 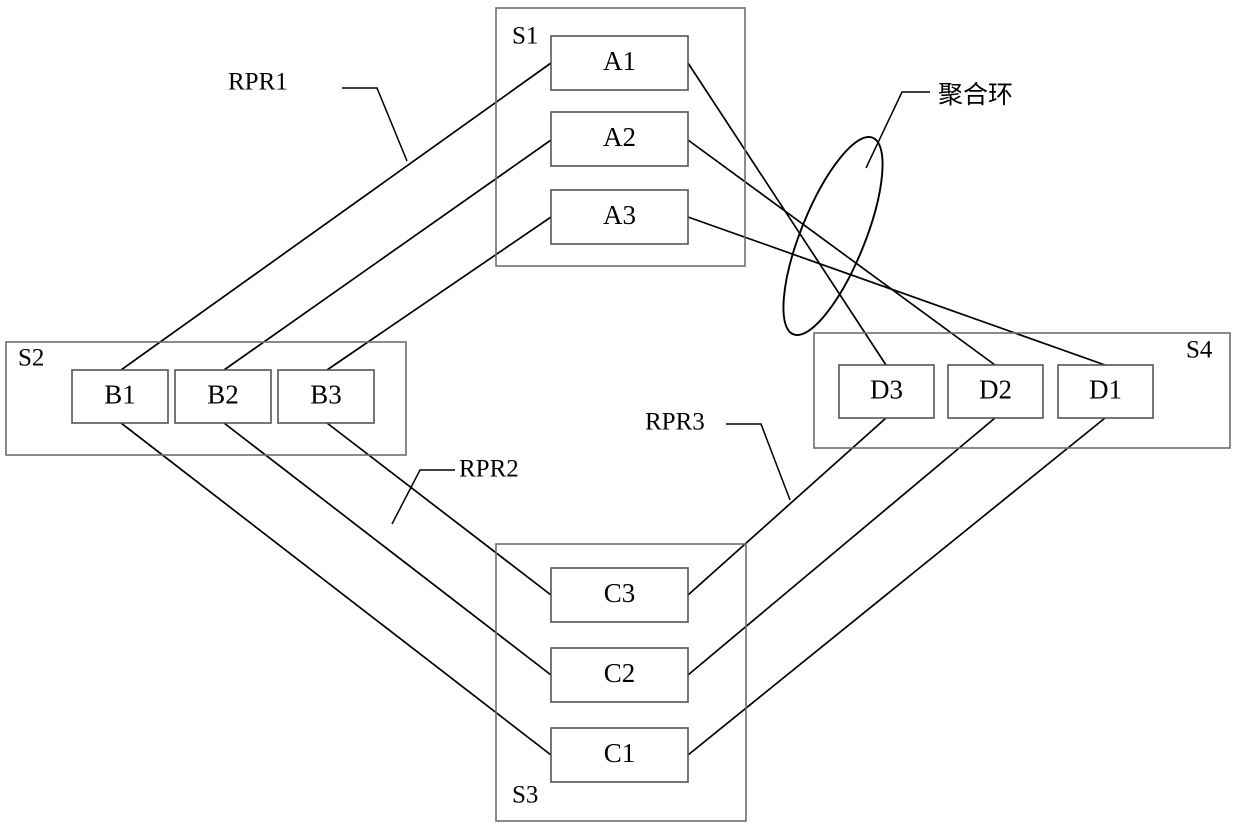 What do you see at coordinates (787, 506) in the screenshot?
I see `link-c3-d3` at bounding box center [787, 506].